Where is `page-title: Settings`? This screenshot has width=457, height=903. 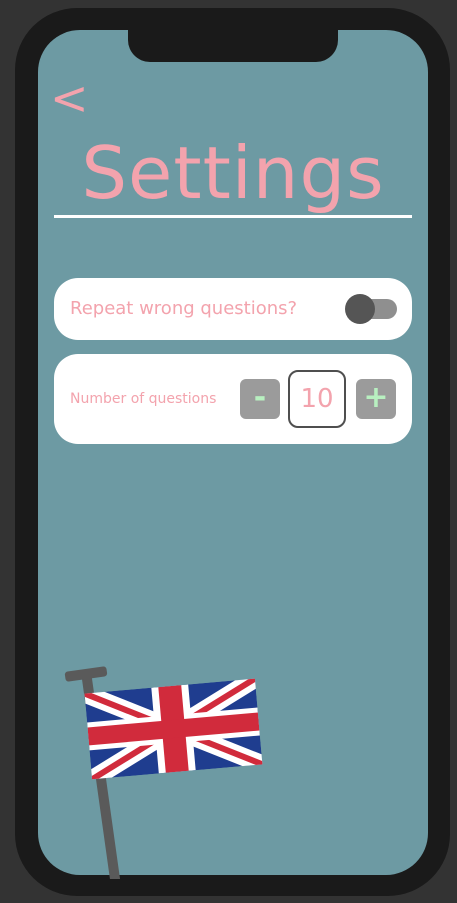
page-title: Settings is located at coordinates (233, 173).